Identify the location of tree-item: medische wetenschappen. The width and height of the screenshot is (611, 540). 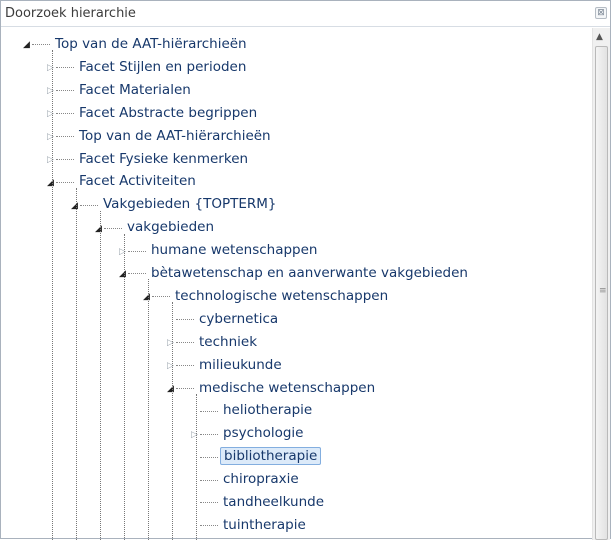
(287, 388).